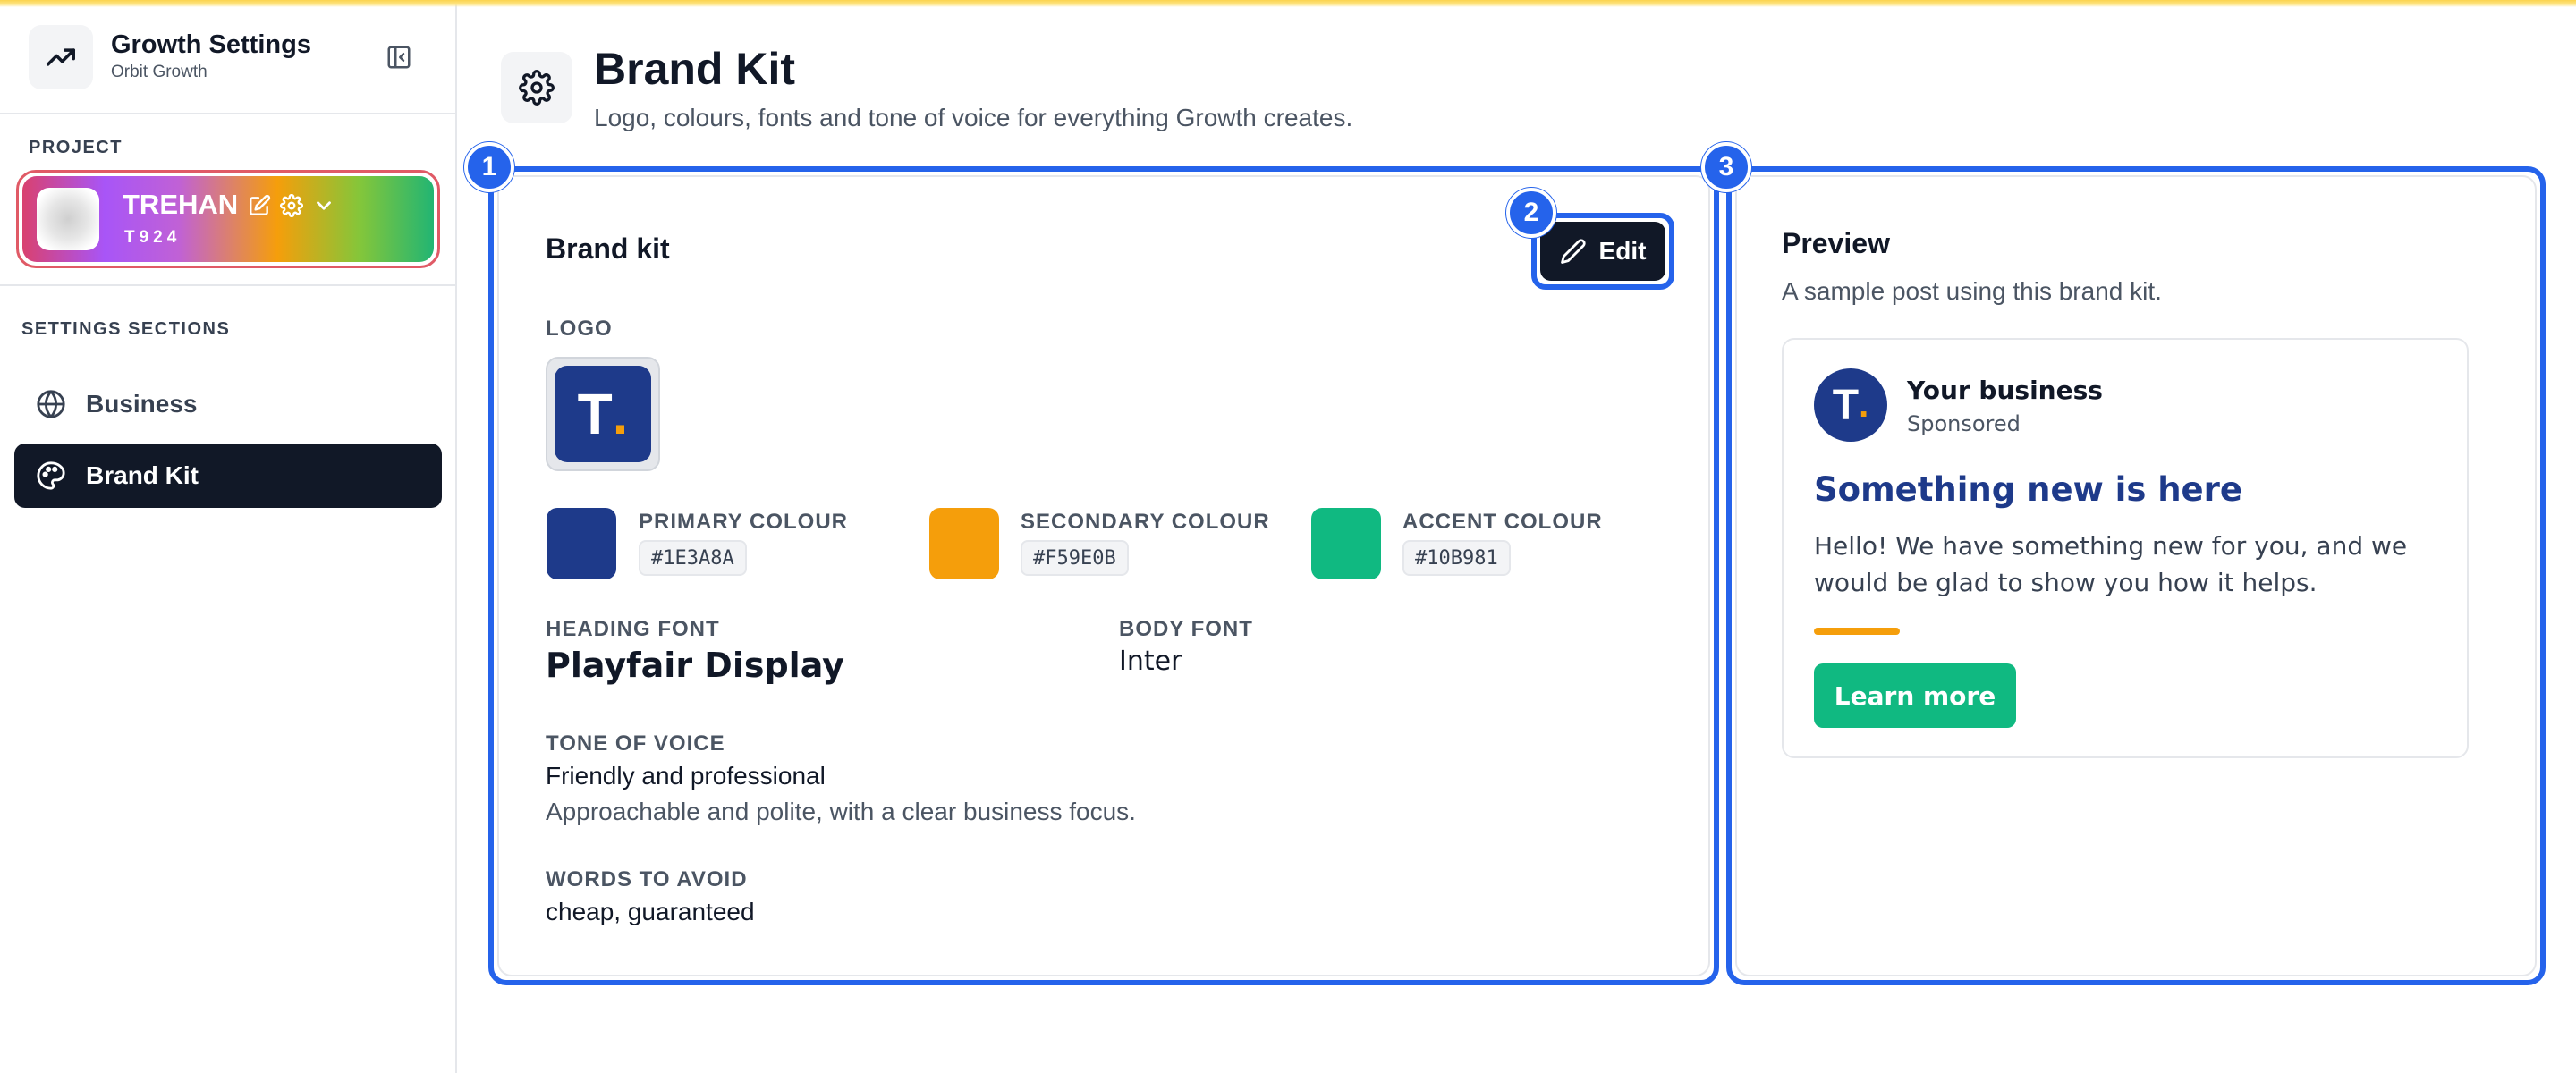 This screenshot has height=1073, width=2576. I want to click on heading-font-value: Playfair Display, so click(695, 665).